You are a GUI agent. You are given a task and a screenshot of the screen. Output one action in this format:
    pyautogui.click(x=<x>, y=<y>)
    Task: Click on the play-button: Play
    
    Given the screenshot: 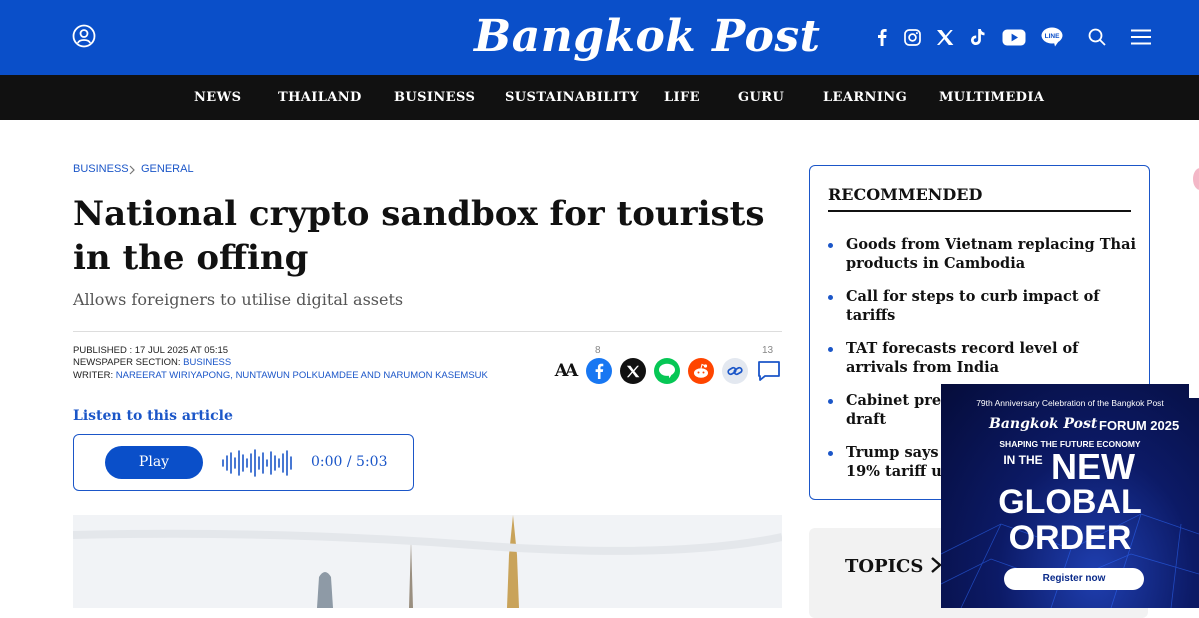 What is the action you would take?
    pyautogui.click(x=154, y=462)
    